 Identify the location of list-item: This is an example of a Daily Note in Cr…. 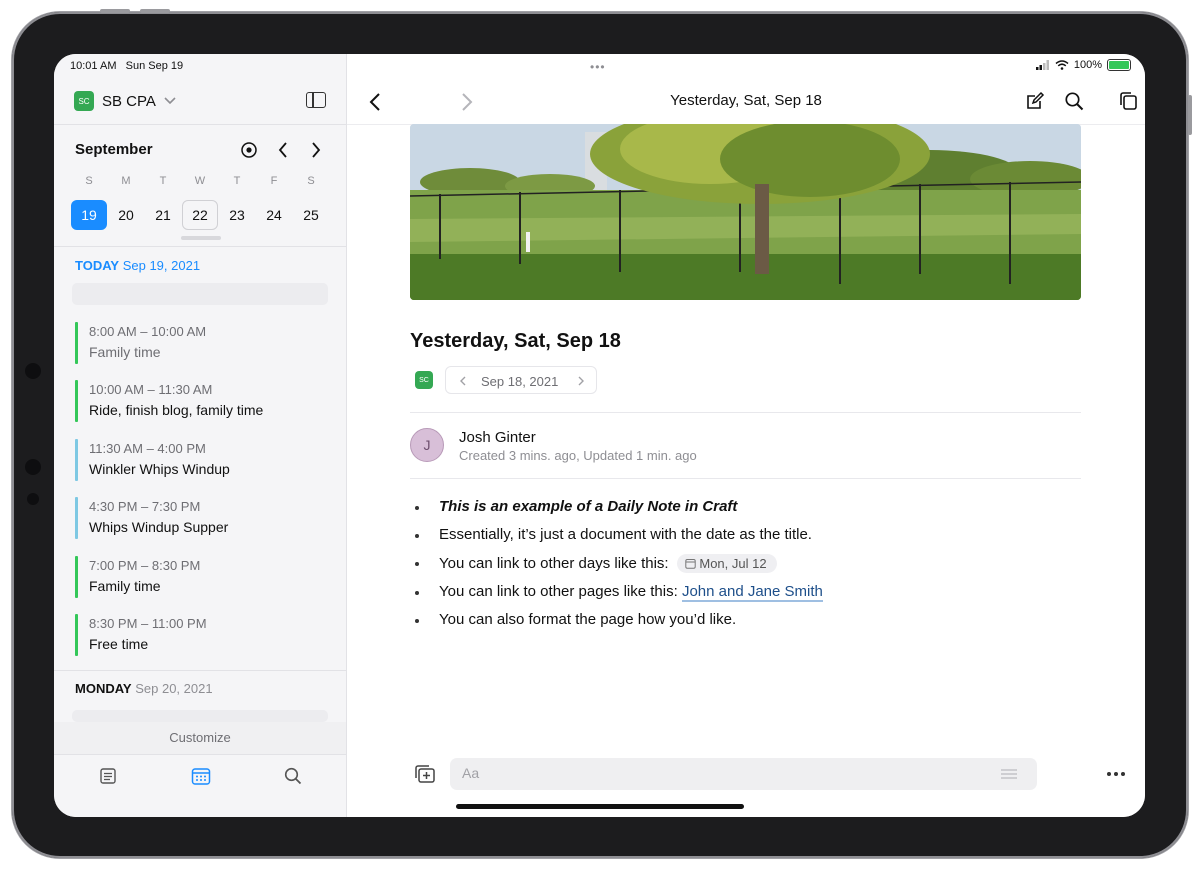
(750, 509).